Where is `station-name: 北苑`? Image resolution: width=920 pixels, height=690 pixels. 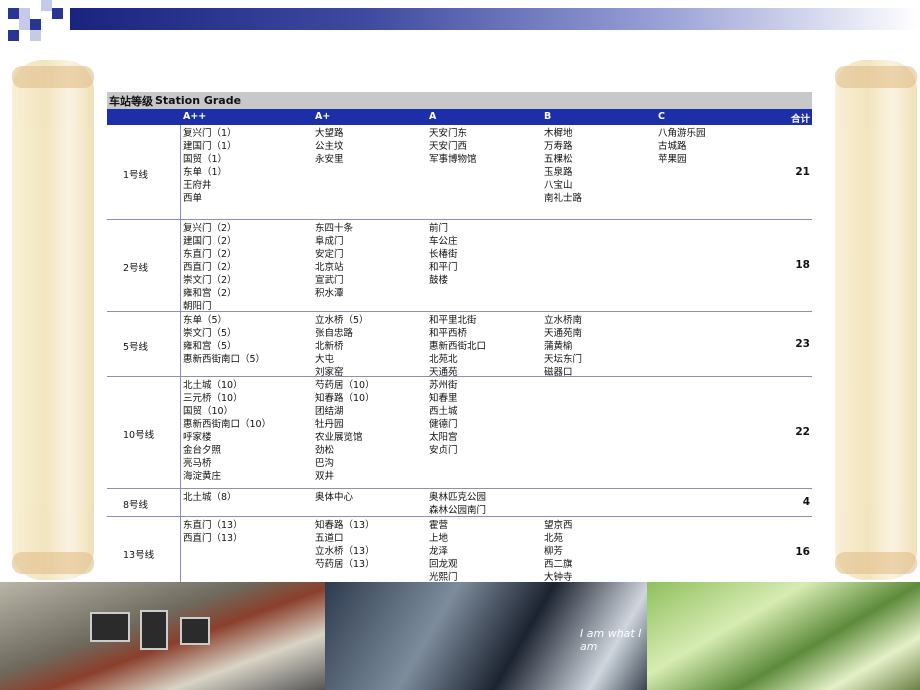 station-name: 北苑 is located at coordinates (554, 538).